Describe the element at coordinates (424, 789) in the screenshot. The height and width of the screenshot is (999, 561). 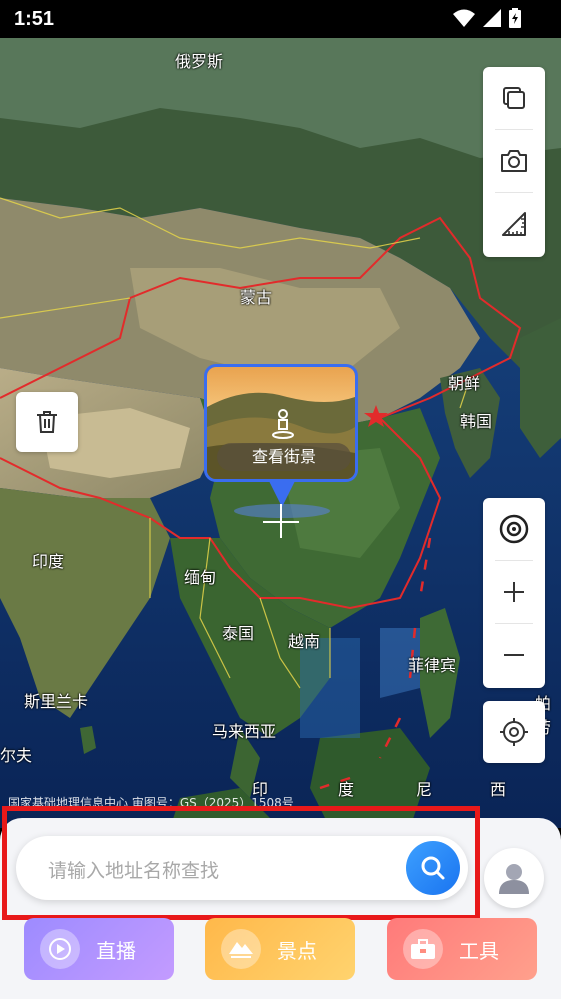
I see `map-label-indonesia-3: 尼` at that location.